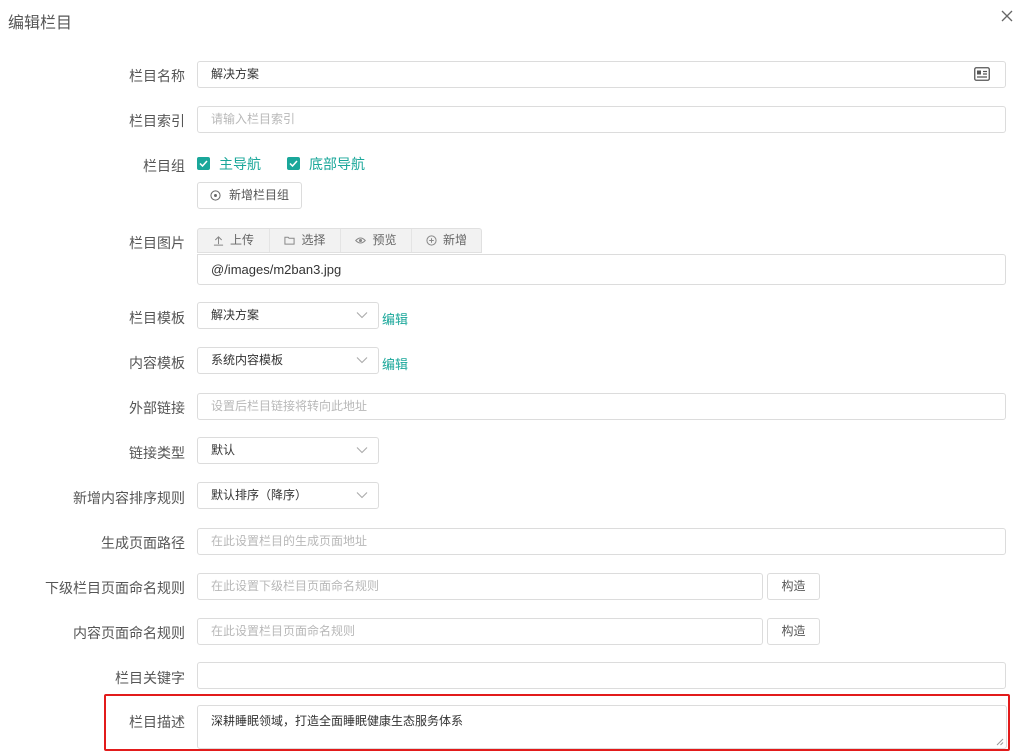 The image size is (1024, 755). Describe the element at coordinates (240, 163) in the screenshot. I see `checkbox-label: 主导航` at that location.